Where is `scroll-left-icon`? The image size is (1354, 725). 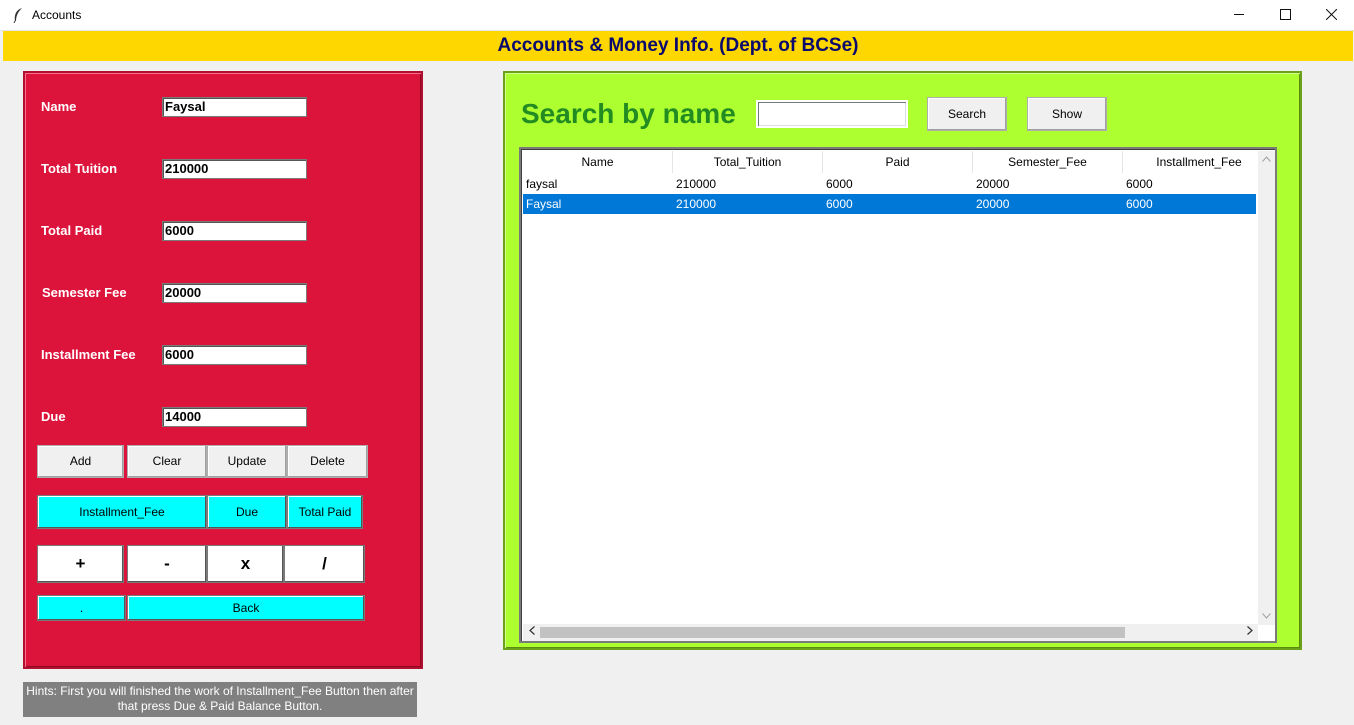
scroll-left-icon is located at coordinates (531, 632).